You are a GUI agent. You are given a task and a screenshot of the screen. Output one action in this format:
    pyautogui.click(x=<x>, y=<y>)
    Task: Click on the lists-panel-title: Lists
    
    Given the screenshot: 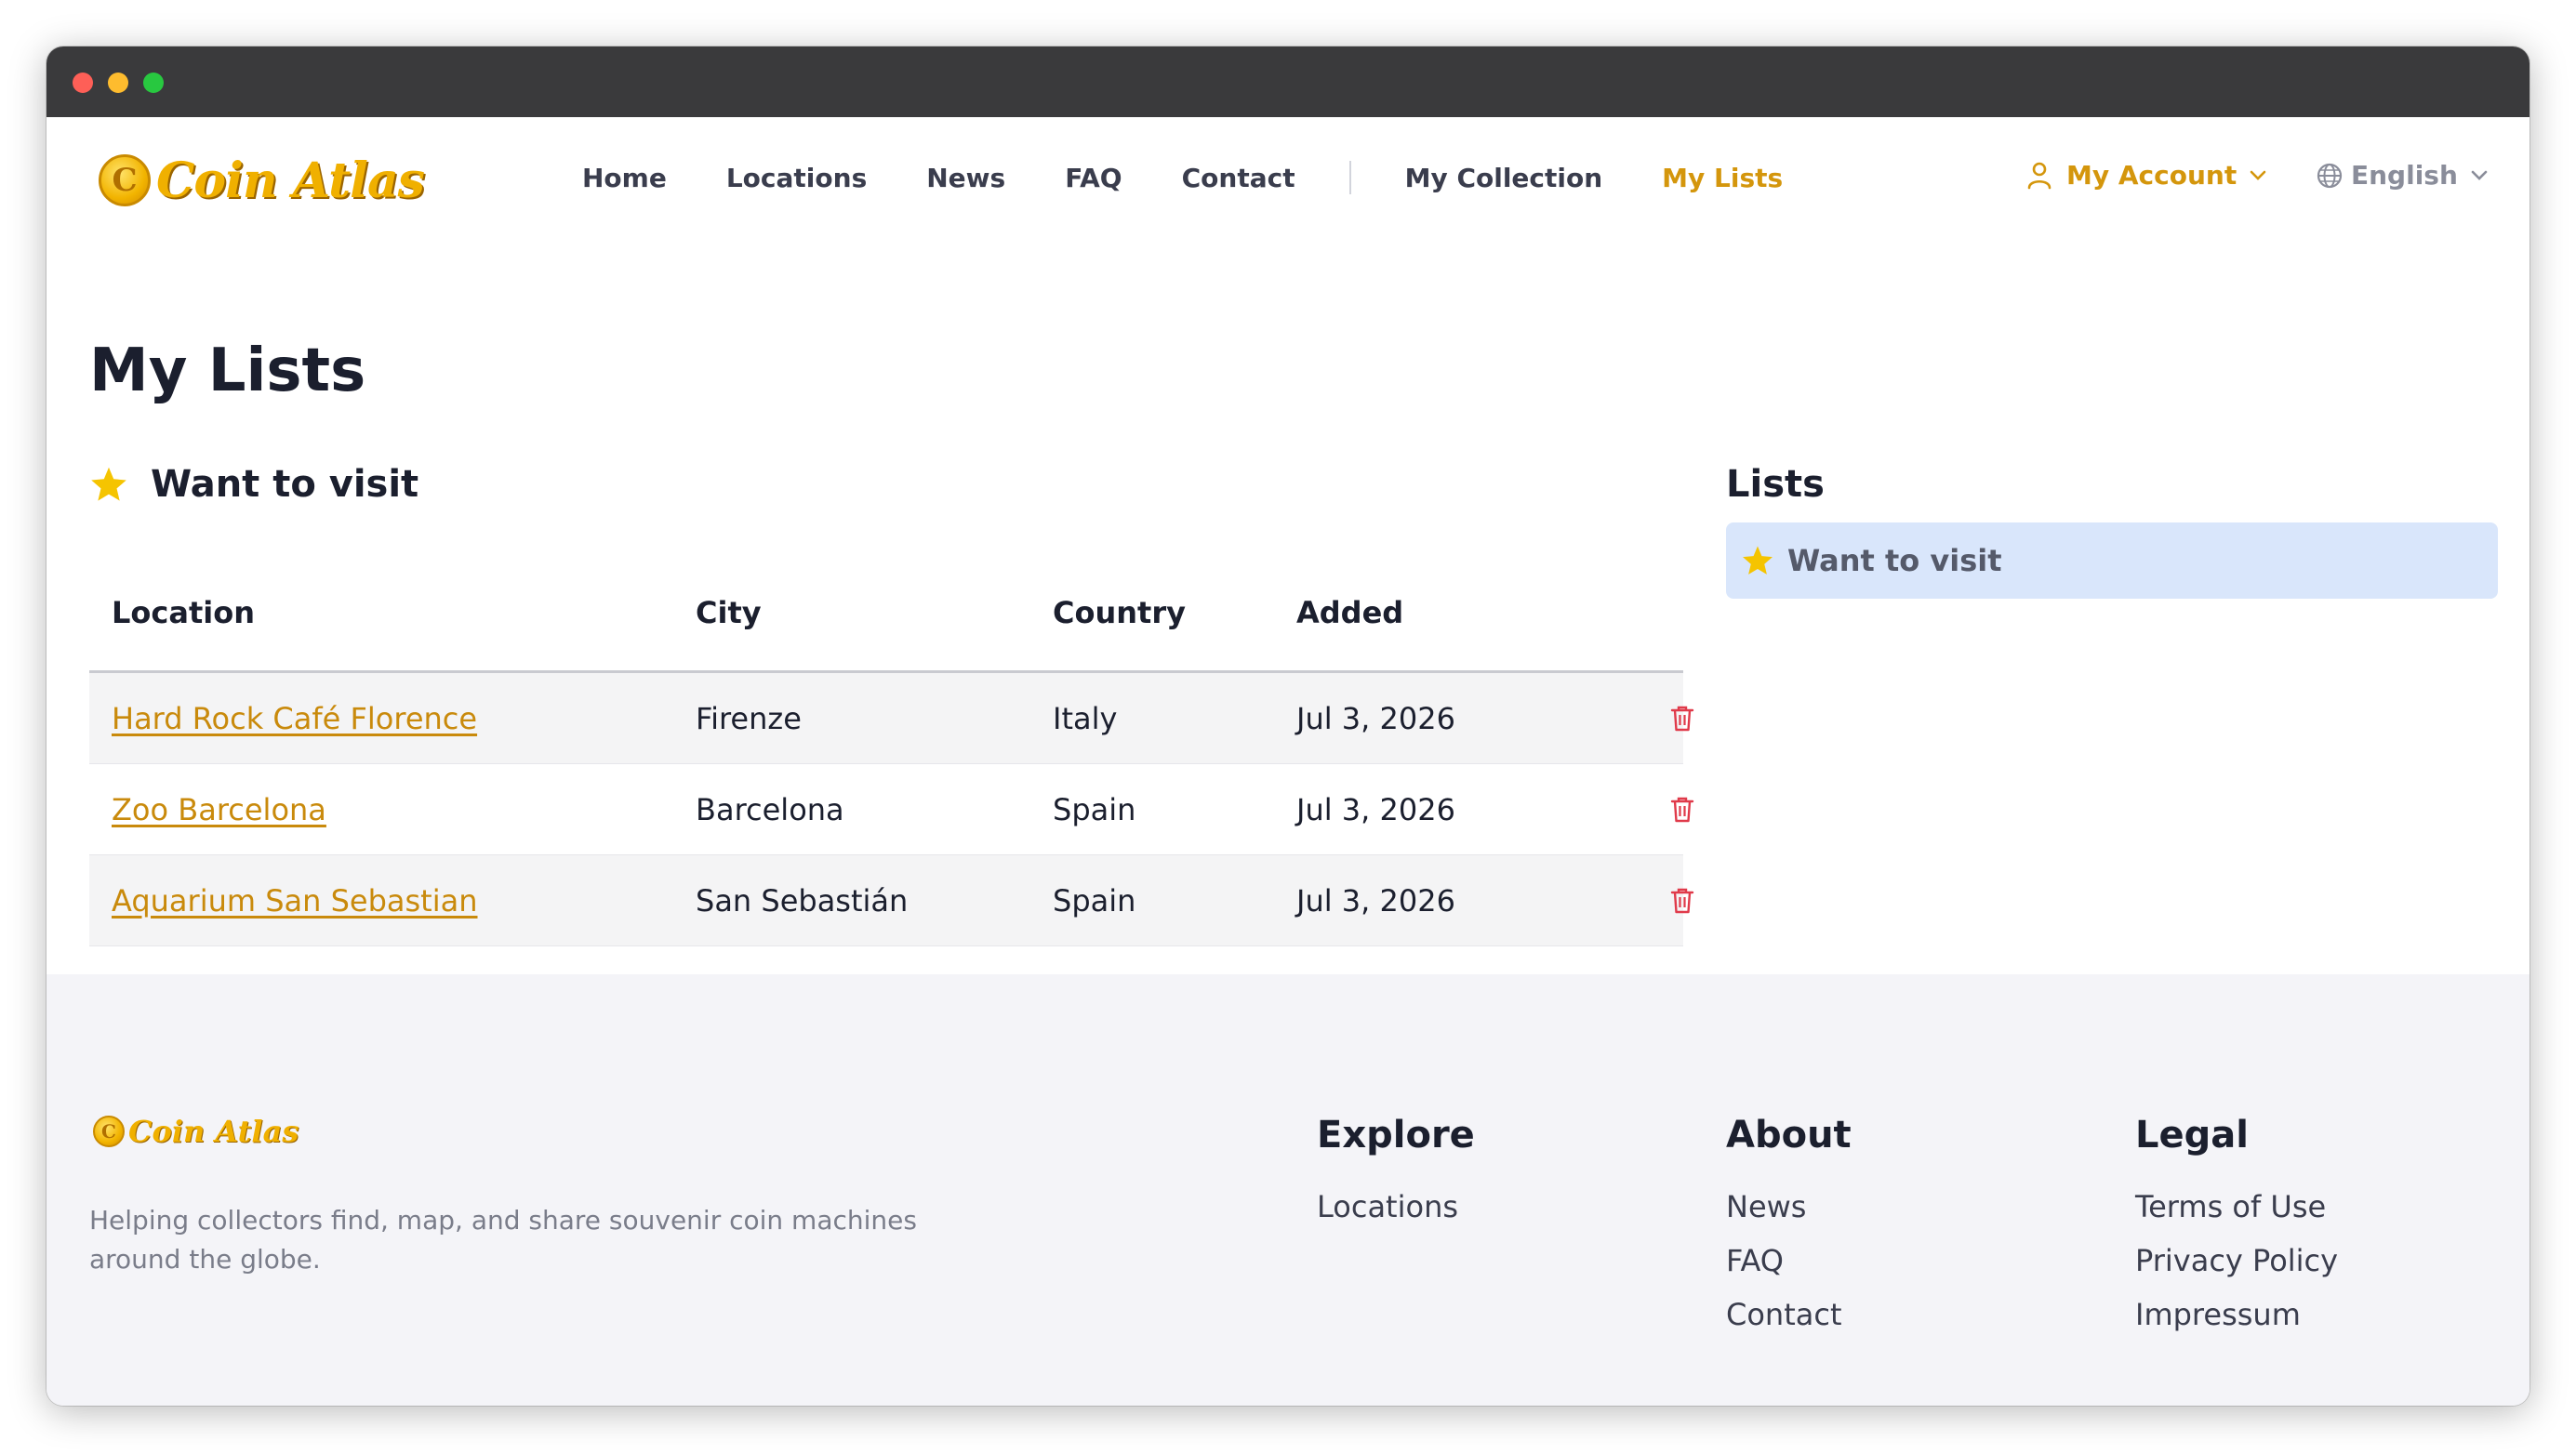 What is the action you would take?
    pyautogui.click(x=1775, y=484)
    